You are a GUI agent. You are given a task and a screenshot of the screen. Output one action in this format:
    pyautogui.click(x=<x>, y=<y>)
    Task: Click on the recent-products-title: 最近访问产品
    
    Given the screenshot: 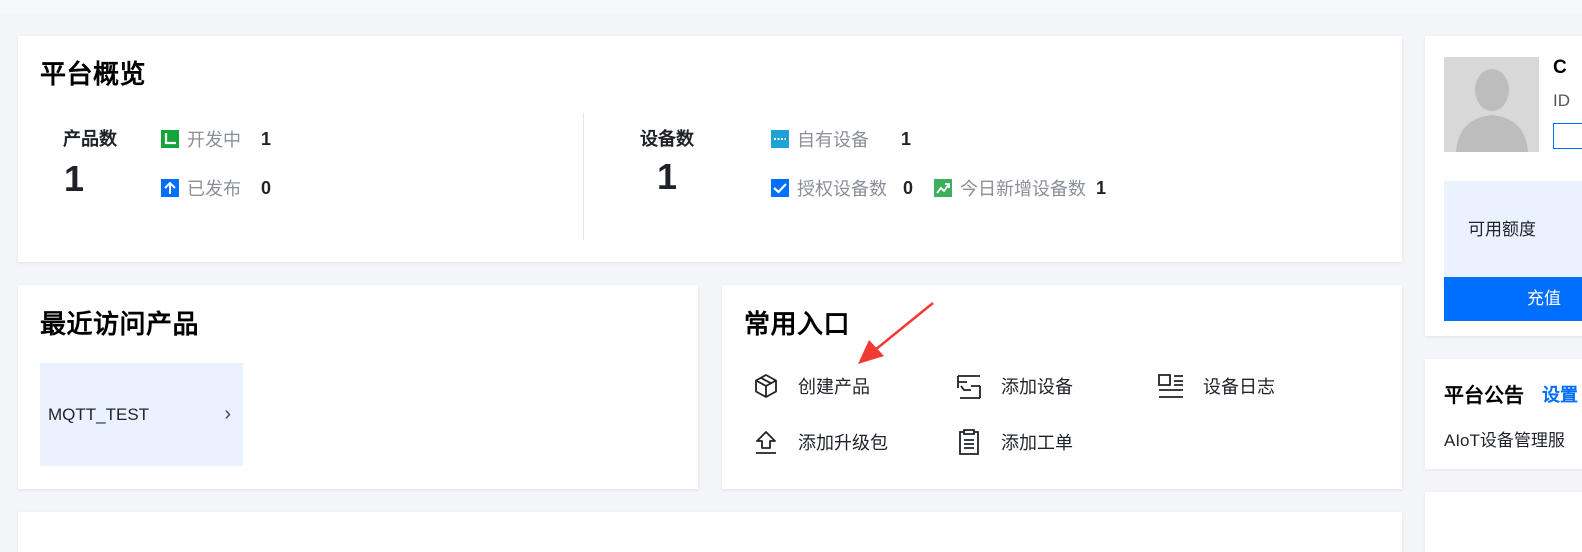 What is the action you would take?
    pyautogui.click(x=120, y=324)
    